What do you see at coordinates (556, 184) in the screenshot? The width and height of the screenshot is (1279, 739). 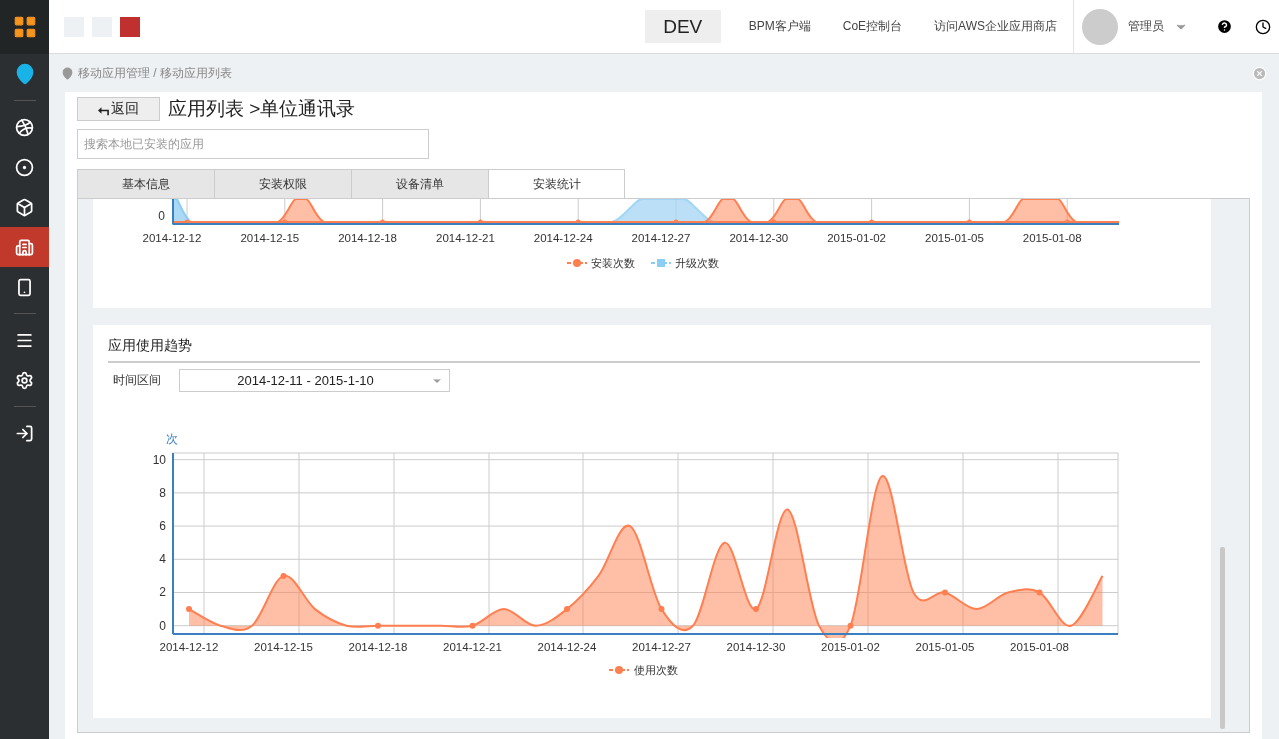 I see `tab: 安装统计` at bounding box center [556, 184].